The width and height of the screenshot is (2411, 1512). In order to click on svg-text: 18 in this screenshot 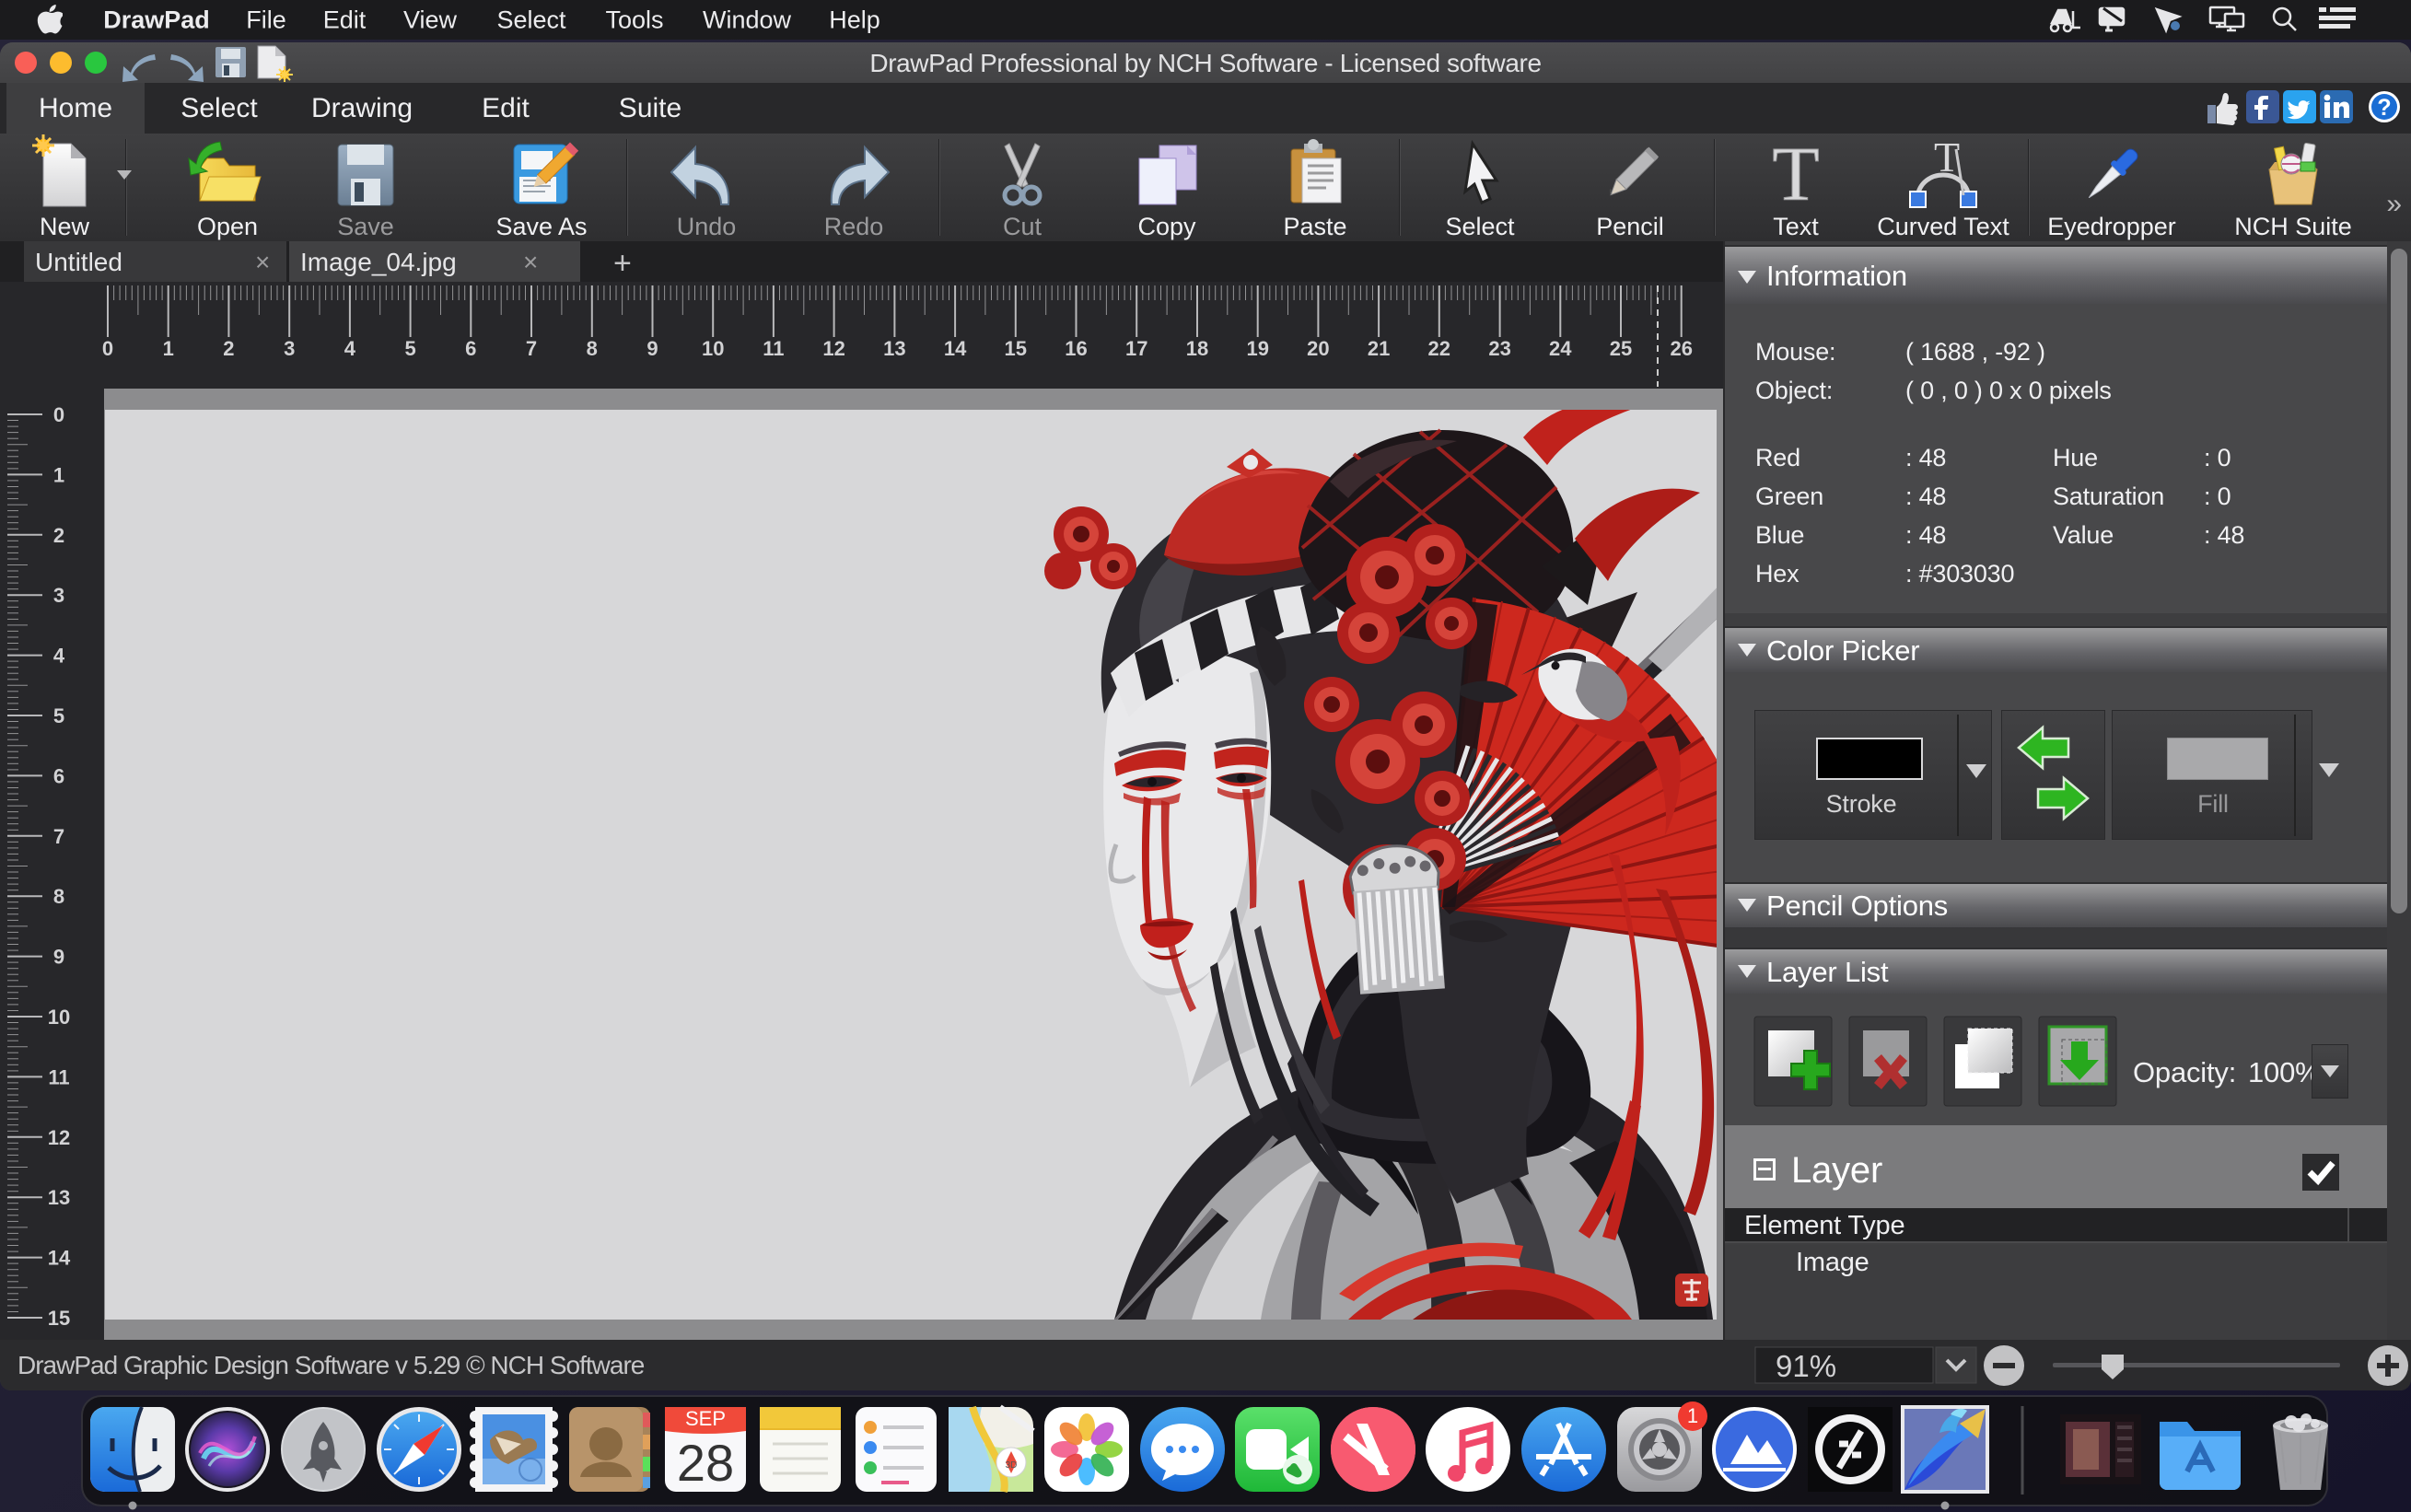, I will do `click(1197, 348)`.